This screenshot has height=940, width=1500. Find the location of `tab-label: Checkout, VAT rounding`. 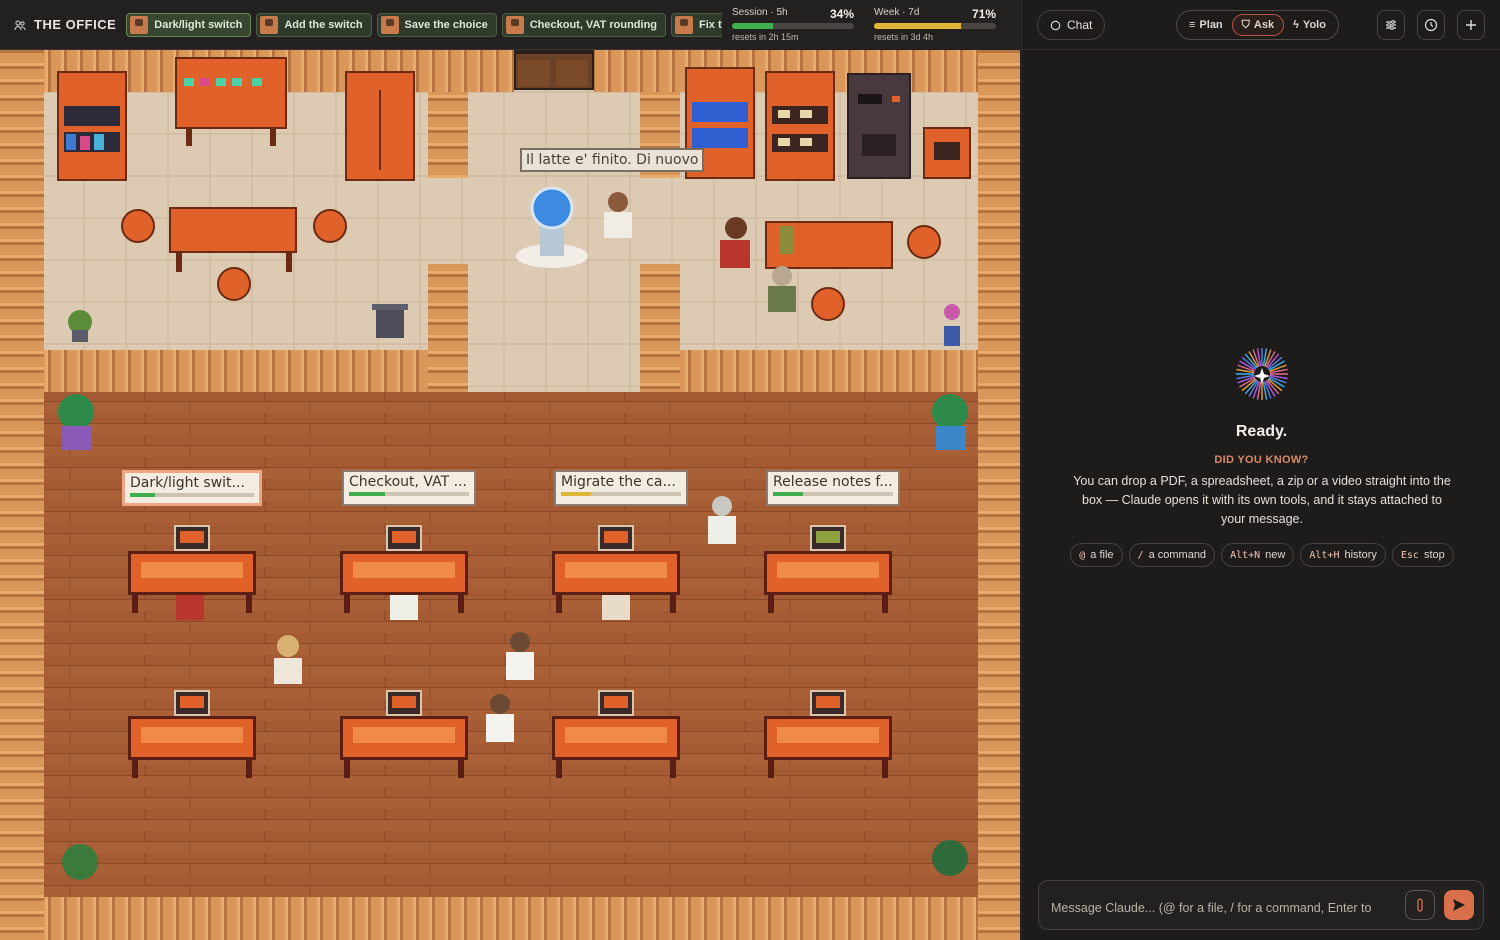

tab-label: Checkout, VAT rounding is located at coordinates (593, 24).